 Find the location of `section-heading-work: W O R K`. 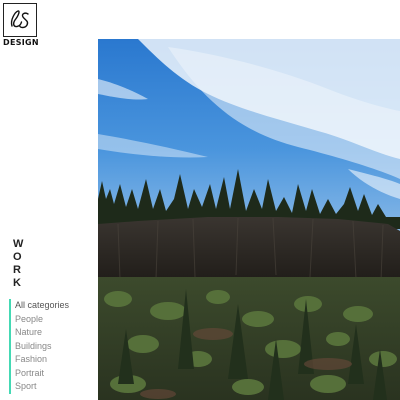

section-heading-work: W O R K is located at coordinates (19, 264).